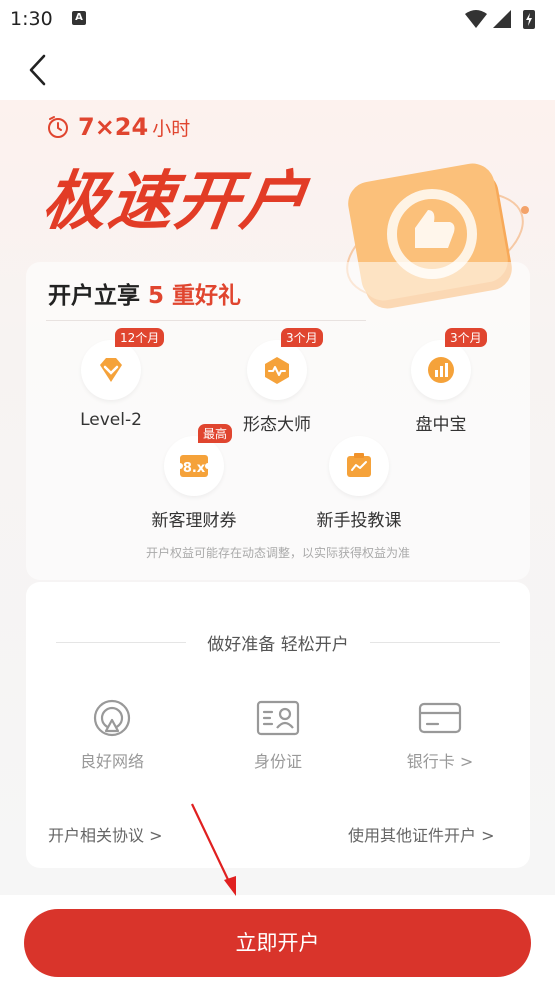 The image size is (555, 986). I want to click on benefits-title-num: 5, so click(156, 296).